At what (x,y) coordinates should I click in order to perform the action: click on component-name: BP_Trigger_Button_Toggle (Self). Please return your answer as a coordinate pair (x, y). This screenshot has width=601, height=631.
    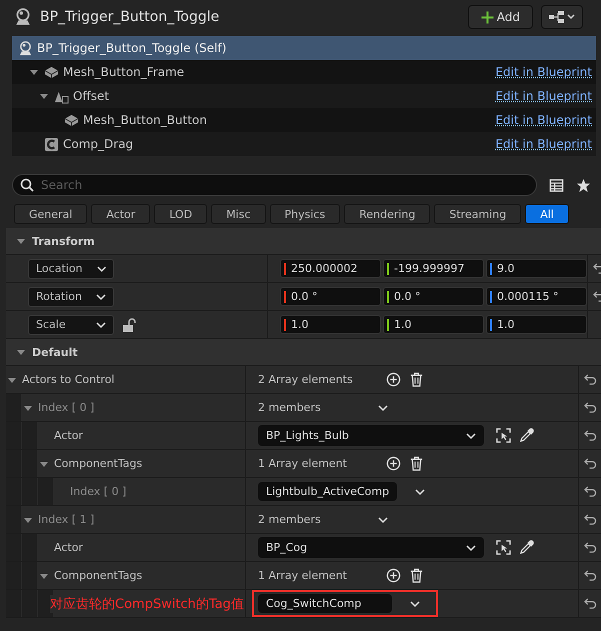
    Looking at the image, I should click on (131, 48).